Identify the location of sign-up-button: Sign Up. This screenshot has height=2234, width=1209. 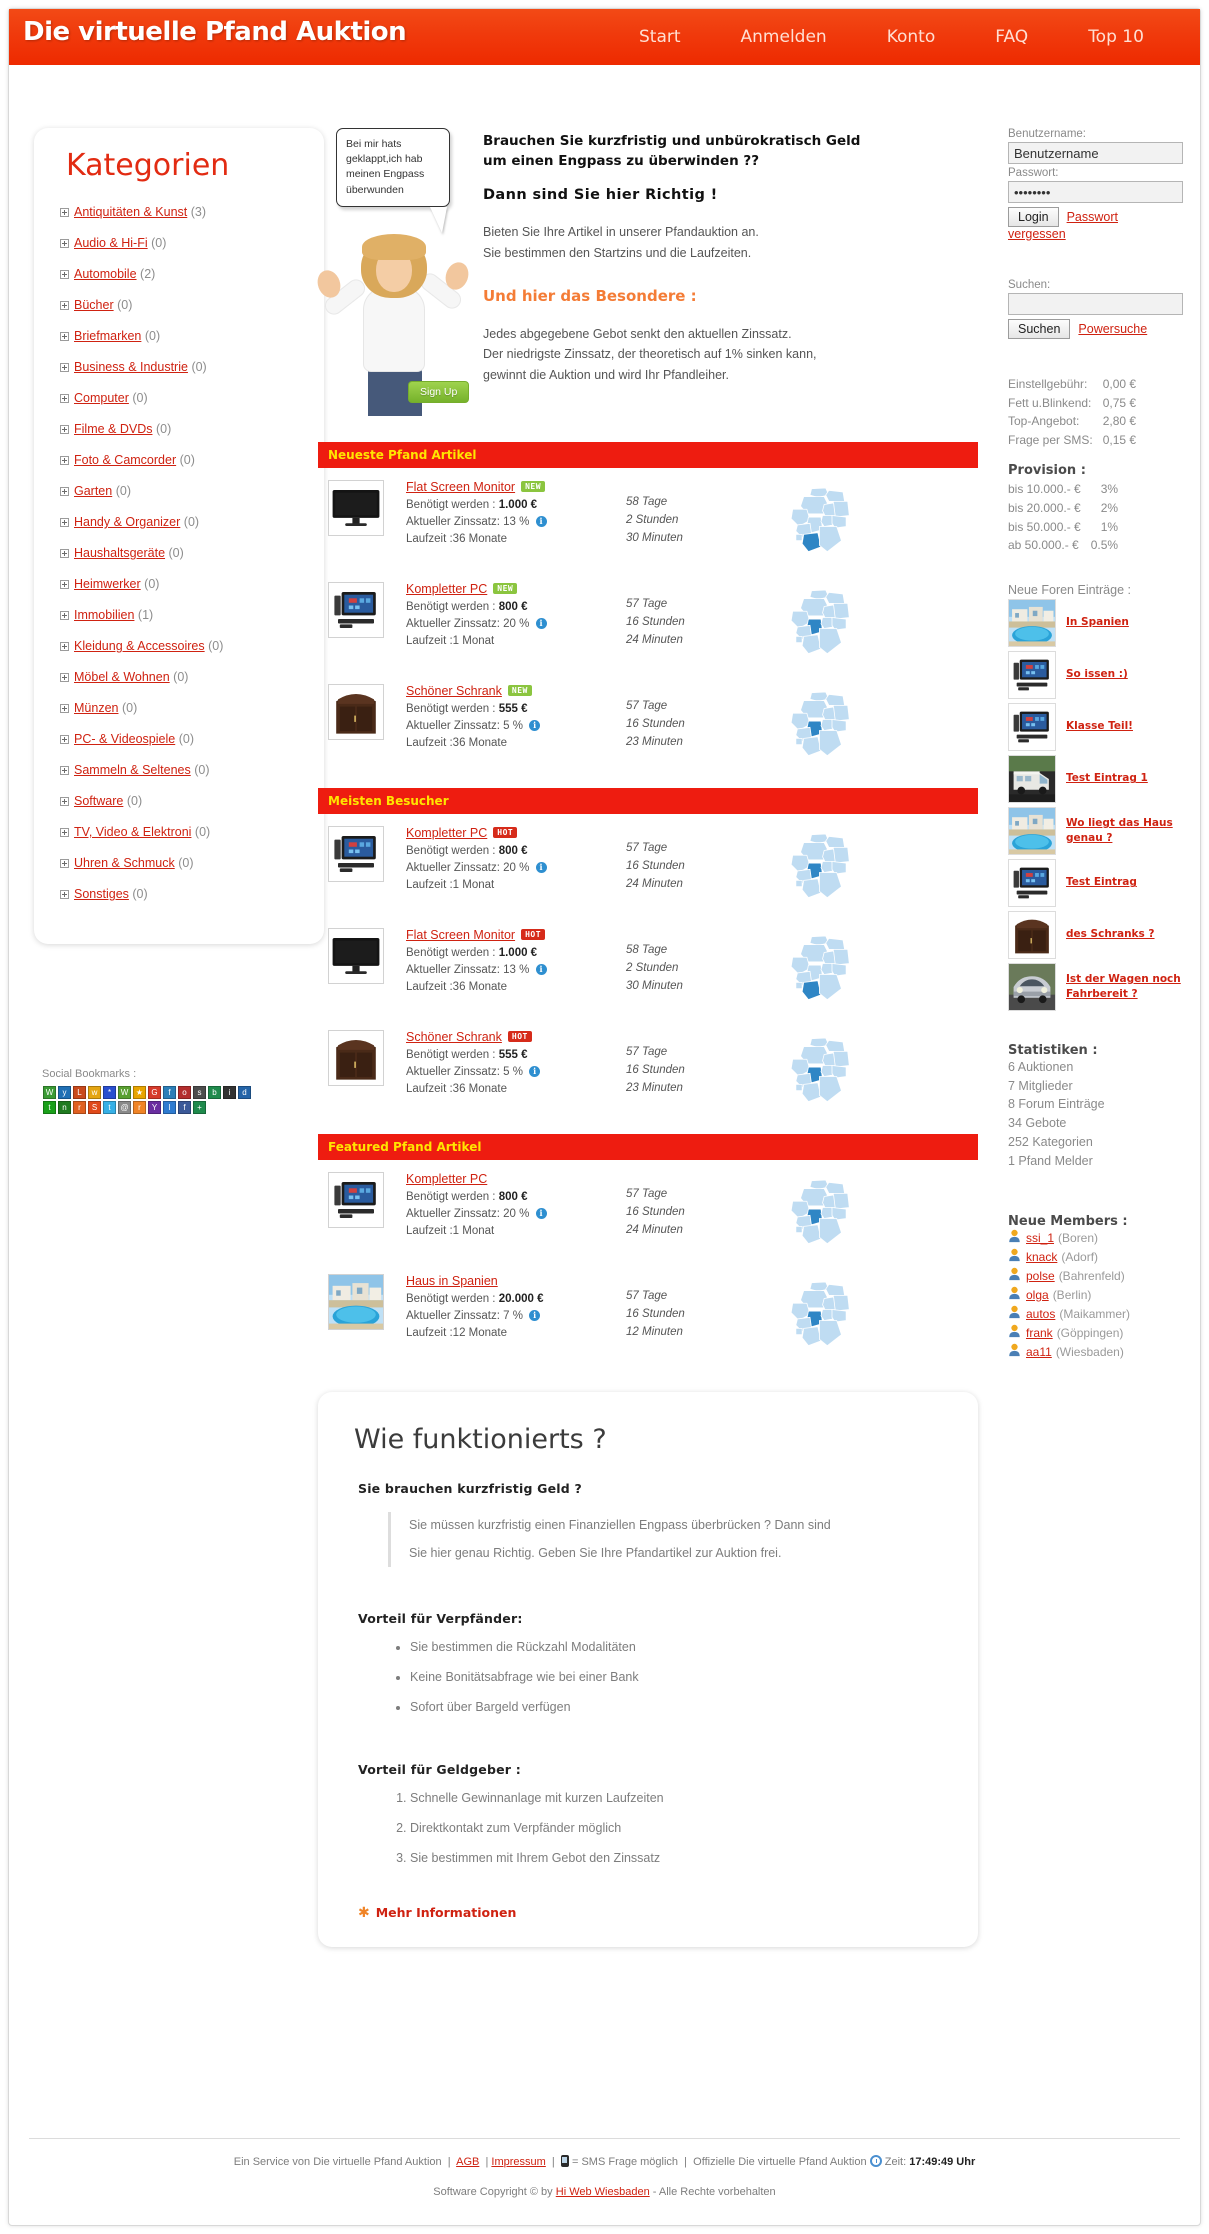
(439, 392).